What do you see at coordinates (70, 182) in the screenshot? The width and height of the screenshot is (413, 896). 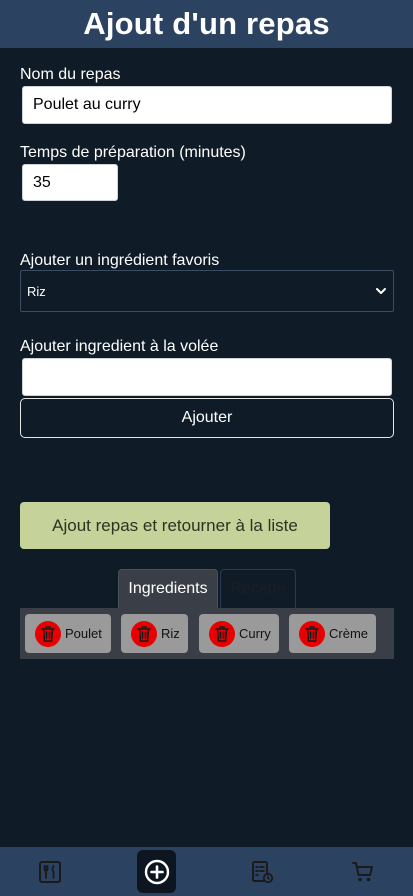 I see `prep-time-input` at bounding box center [70, 182].